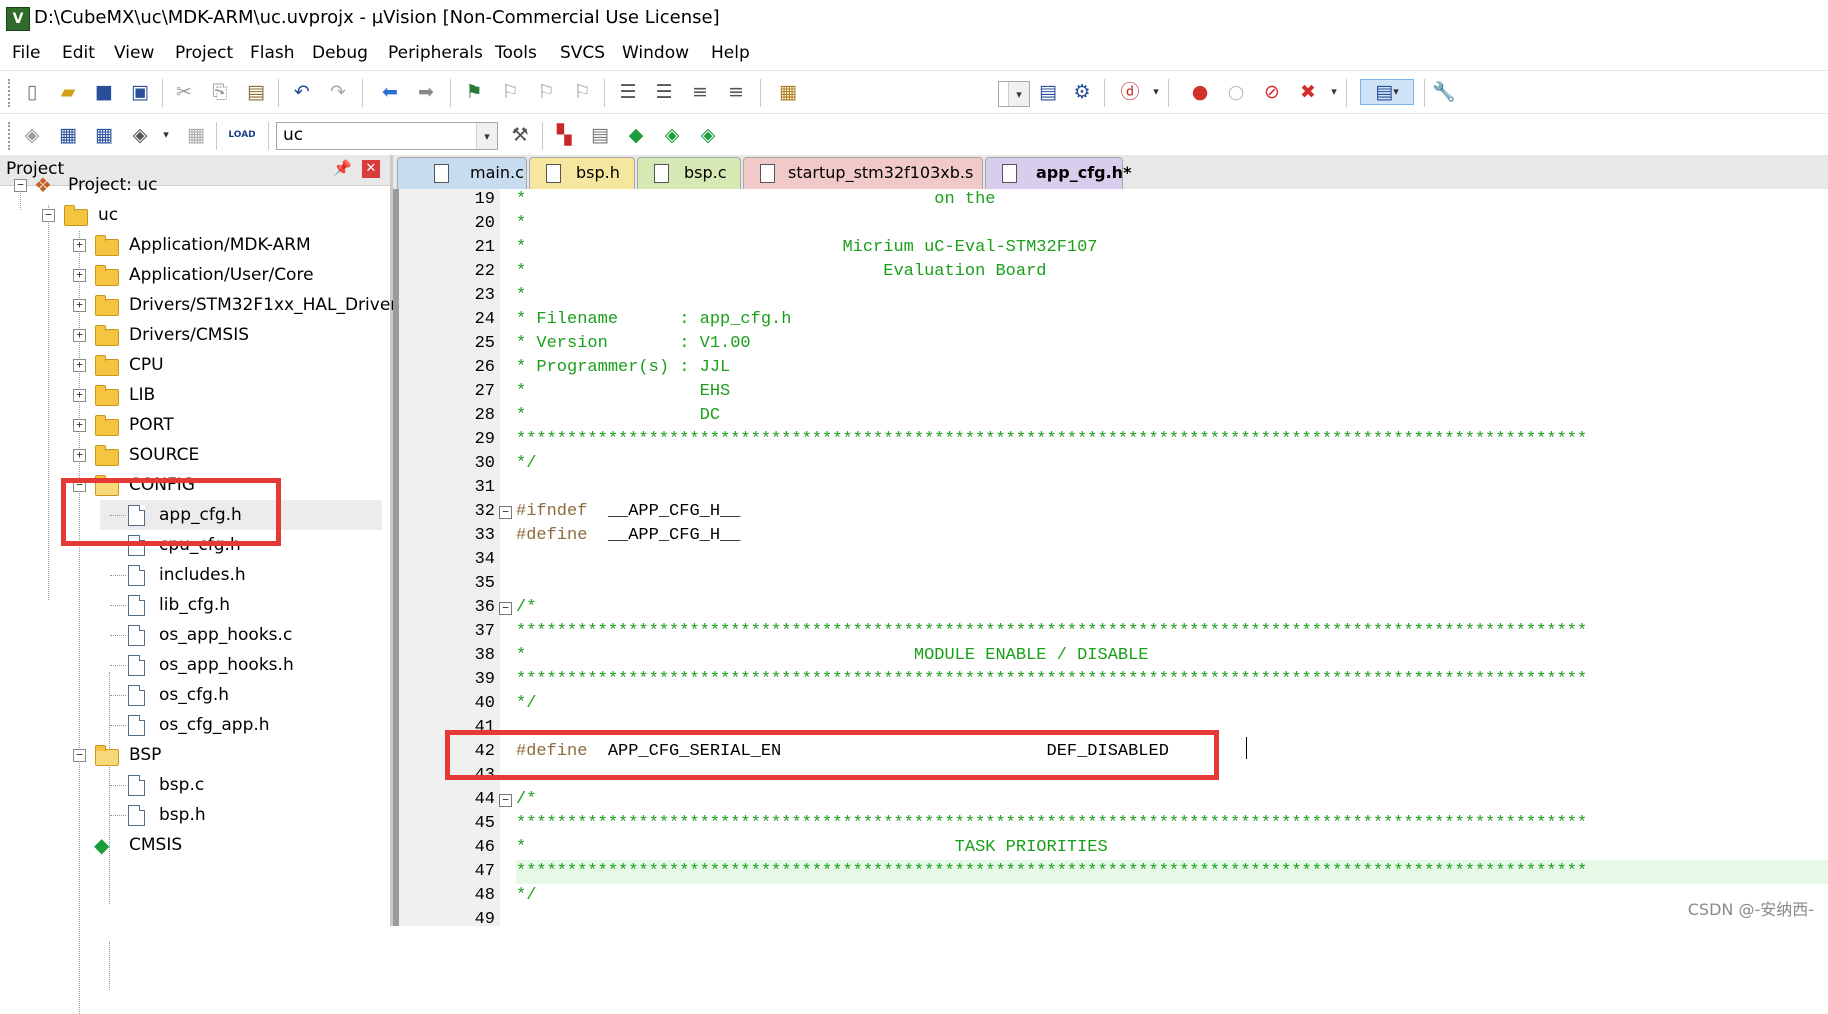 The width and height of the screenshot is (1828, 1014). Describe the element at coordinates (689, 173) in the screenshot. I see `tab-bsp-c: bsp.c` at that location.